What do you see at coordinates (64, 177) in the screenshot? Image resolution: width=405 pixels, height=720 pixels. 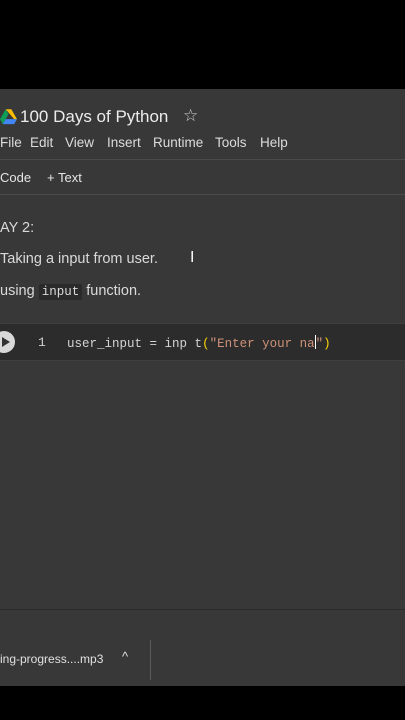 I see `add-text-button: + Text` at bounding box center [64, 177].